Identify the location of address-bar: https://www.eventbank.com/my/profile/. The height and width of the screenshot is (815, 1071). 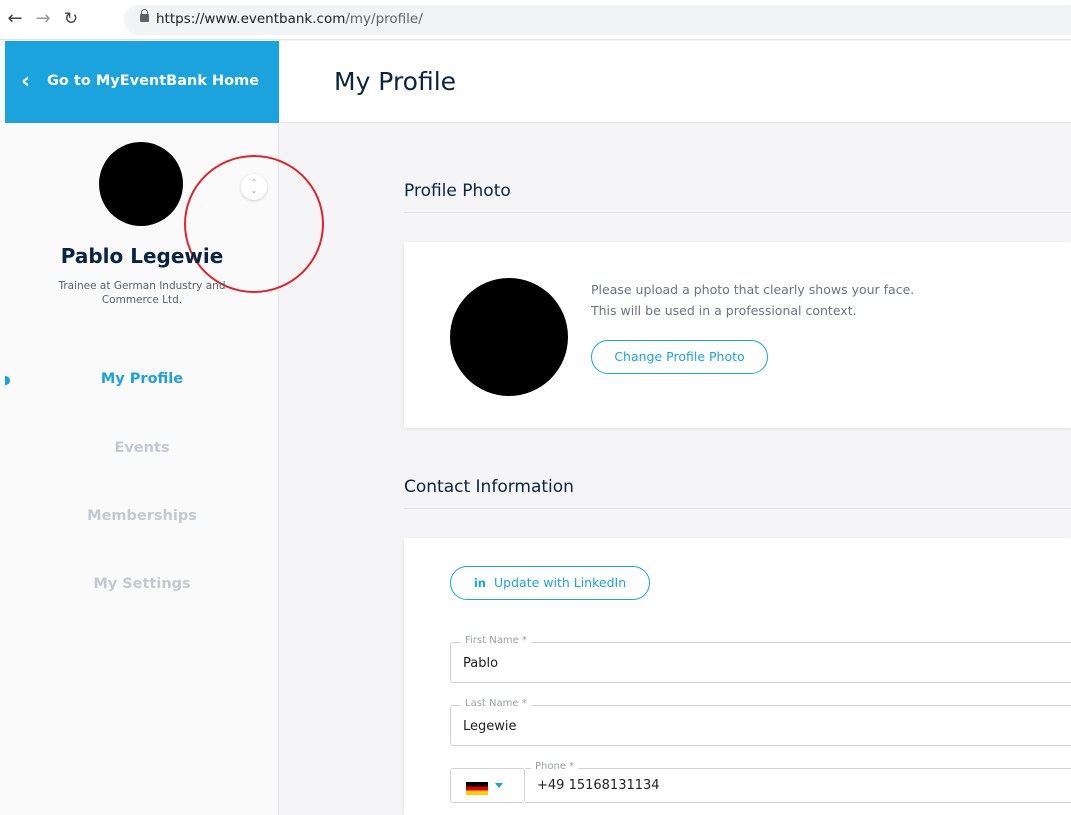
(597, 20).